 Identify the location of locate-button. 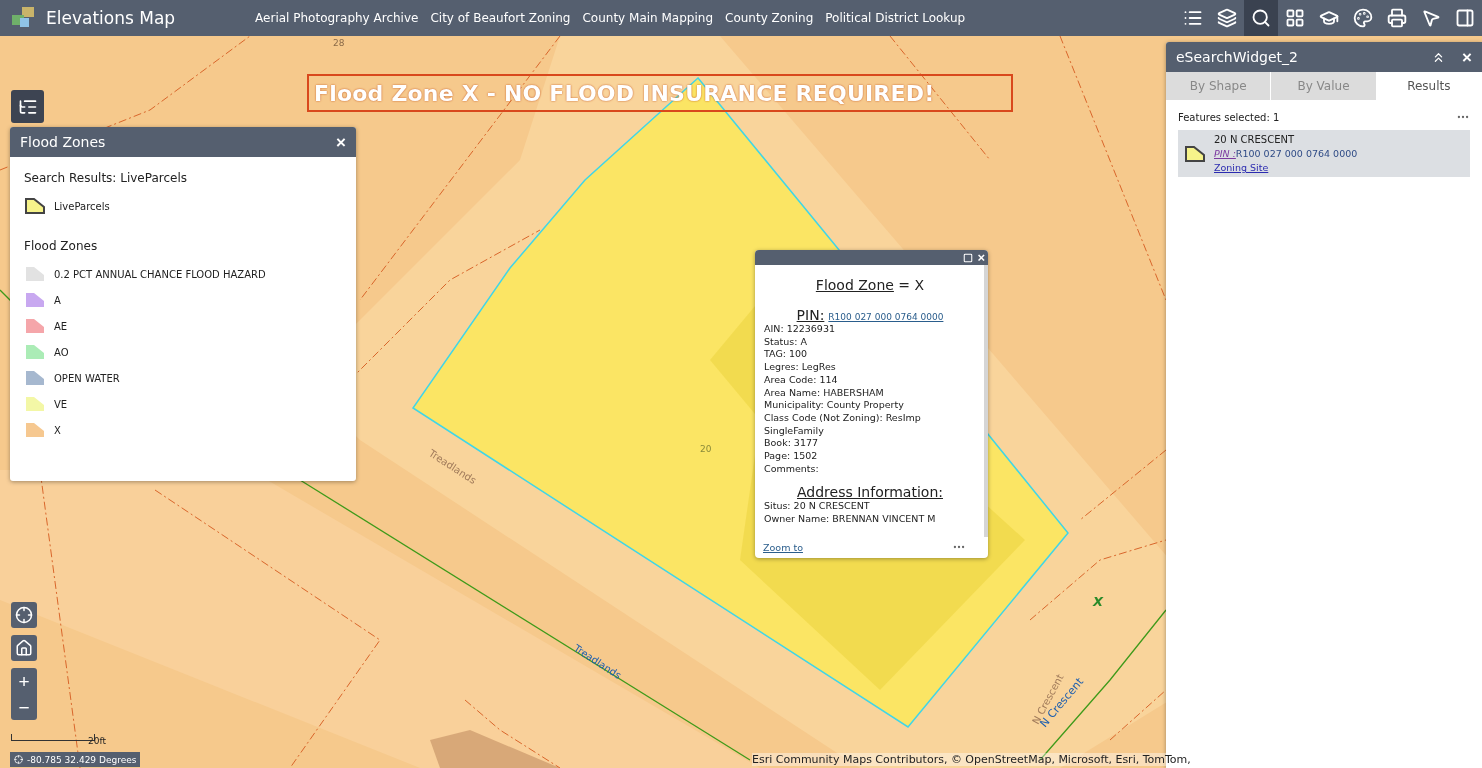
(24, 615).